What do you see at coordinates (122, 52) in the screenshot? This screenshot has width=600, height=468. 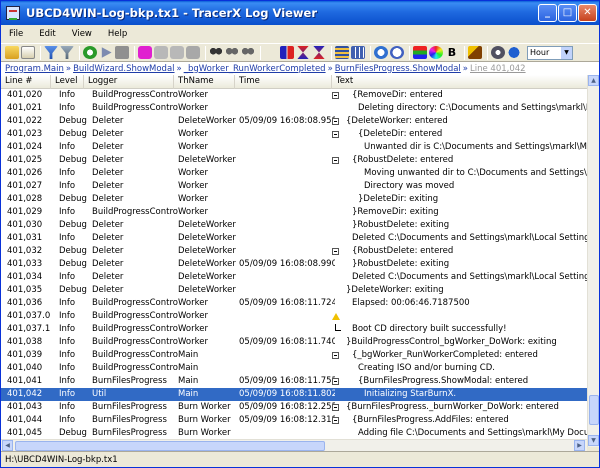 I see `stop-icon` at bounding box center [122, 52].